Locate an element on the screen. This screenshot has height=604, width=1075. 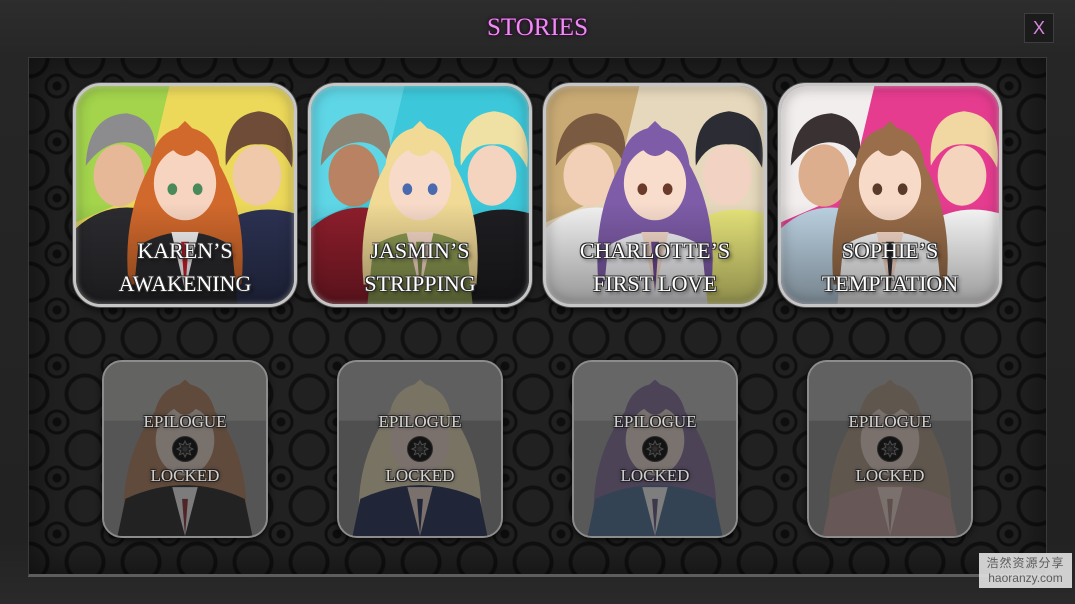
epilogue-card-sophie: EPILOGUE LOCKED is located at coordinates (890, 449).